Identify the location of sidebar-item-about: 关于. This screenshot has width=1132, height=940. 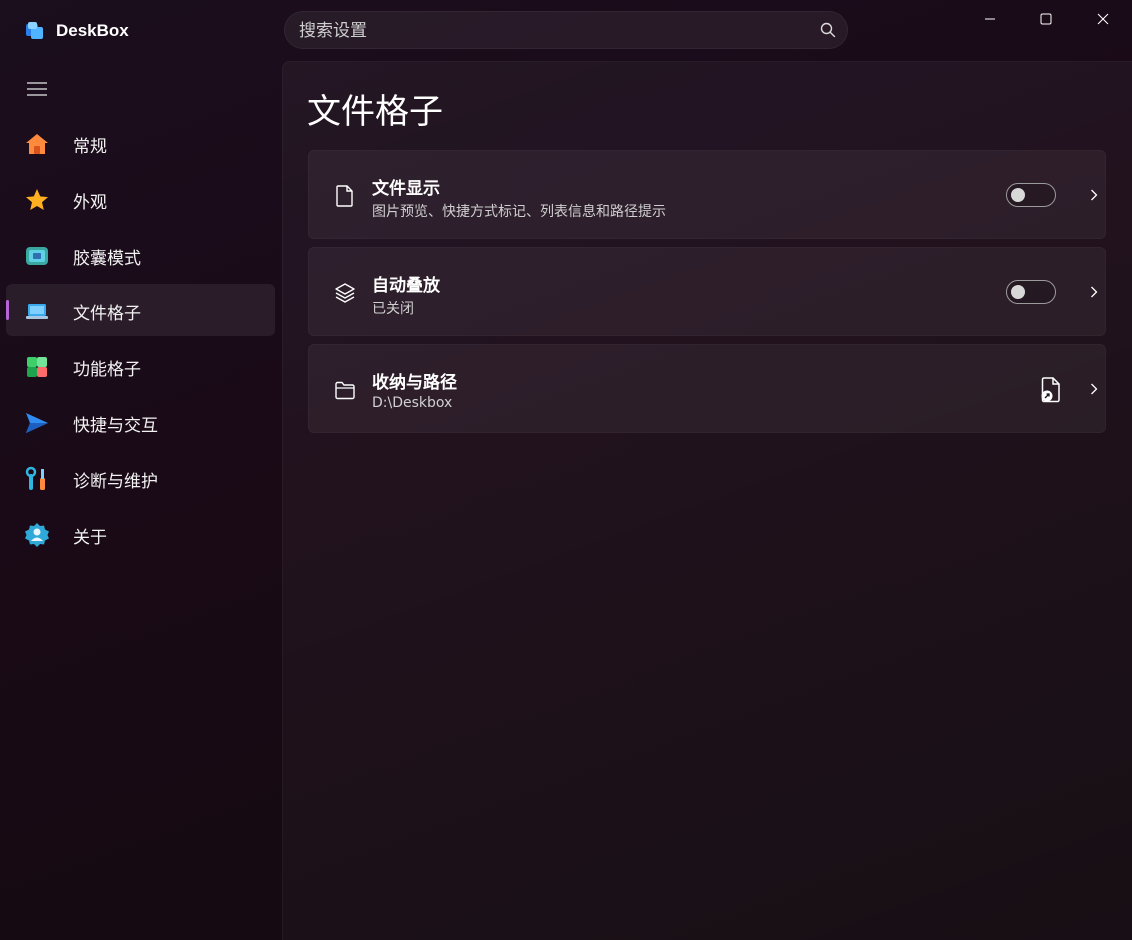
(140, 534).